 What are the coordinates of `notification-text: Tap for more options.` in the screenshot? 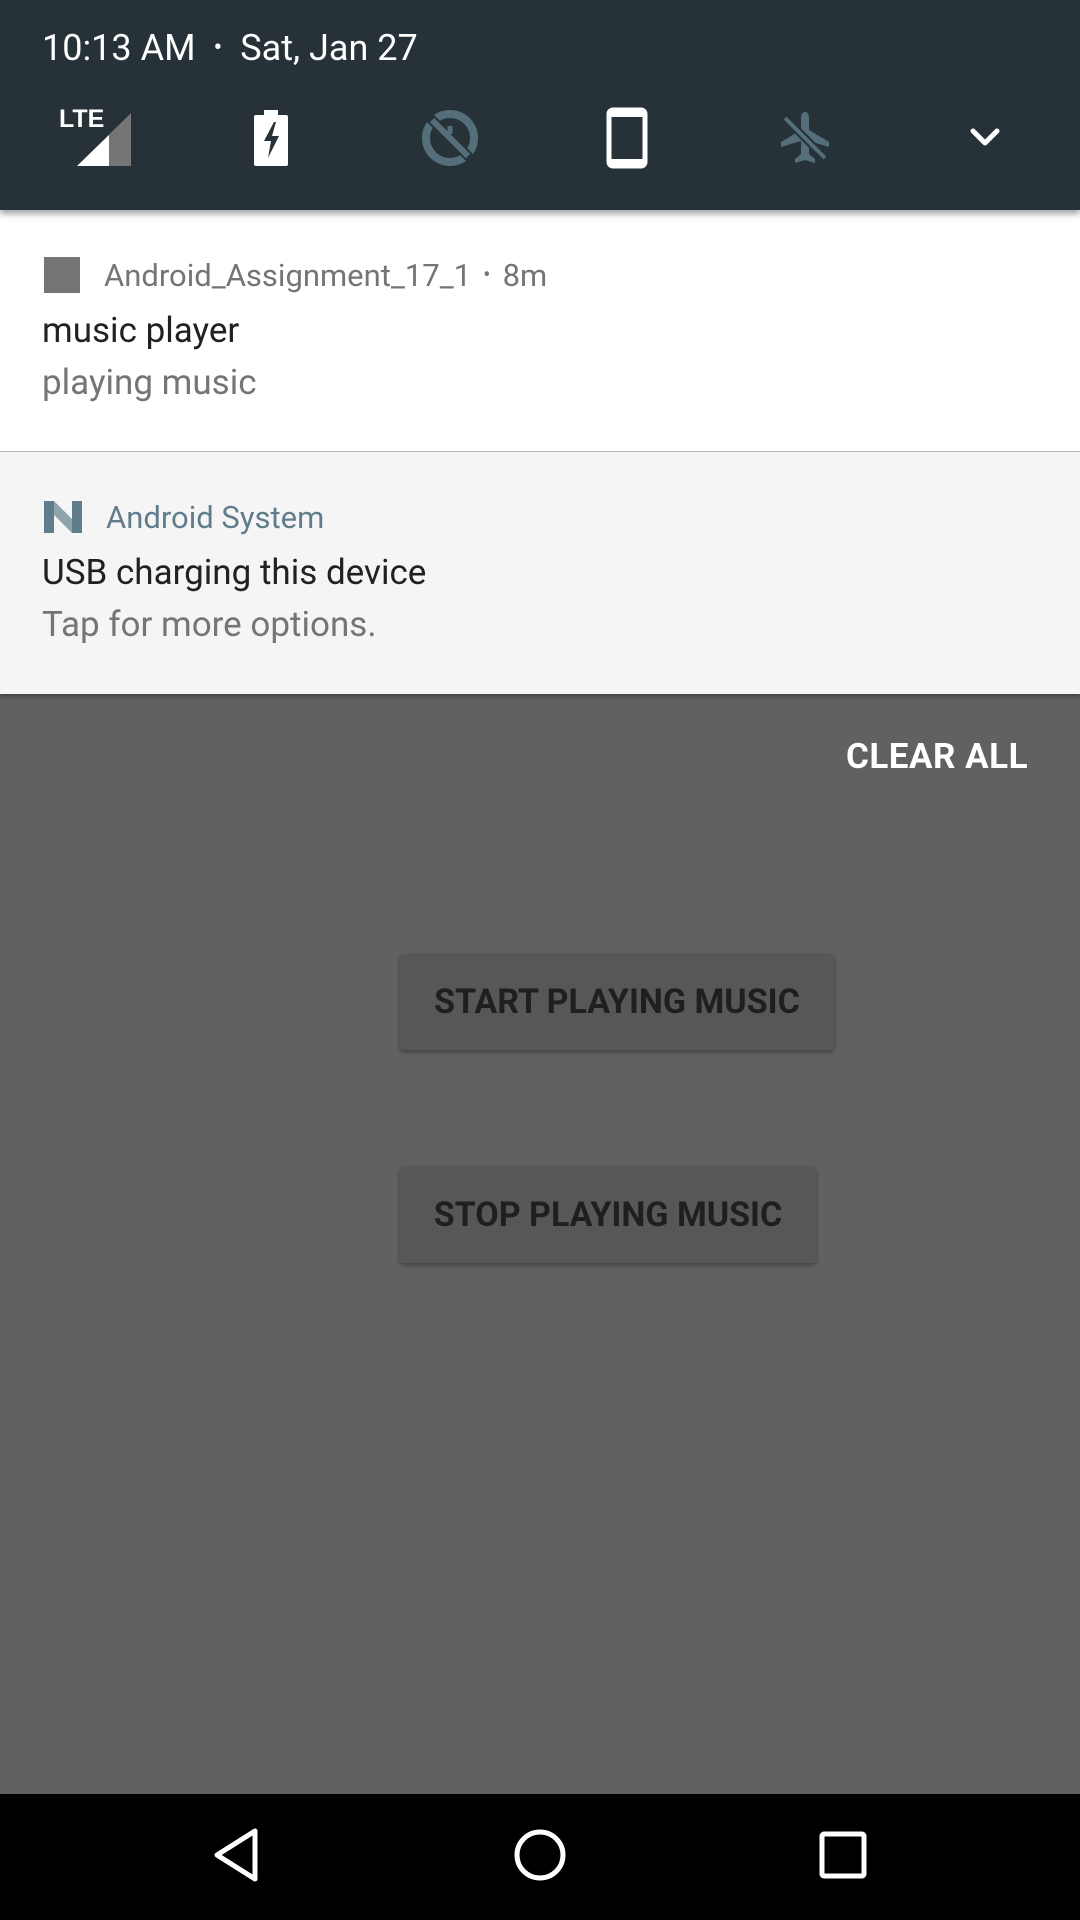 It's located at (209, 624).